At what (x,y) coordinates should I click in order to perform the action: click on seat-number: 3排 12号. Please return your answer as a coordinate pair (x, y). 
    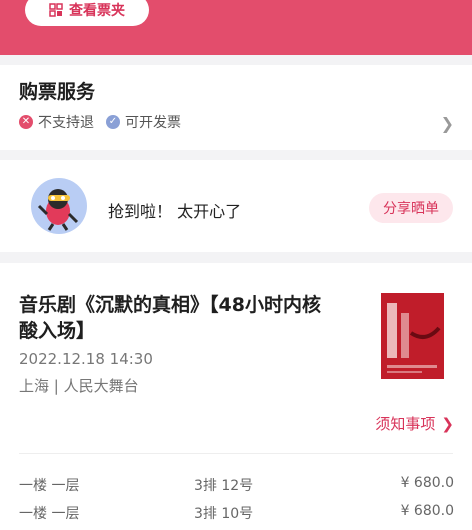
    Looking at the image, I should click on (224, 486).